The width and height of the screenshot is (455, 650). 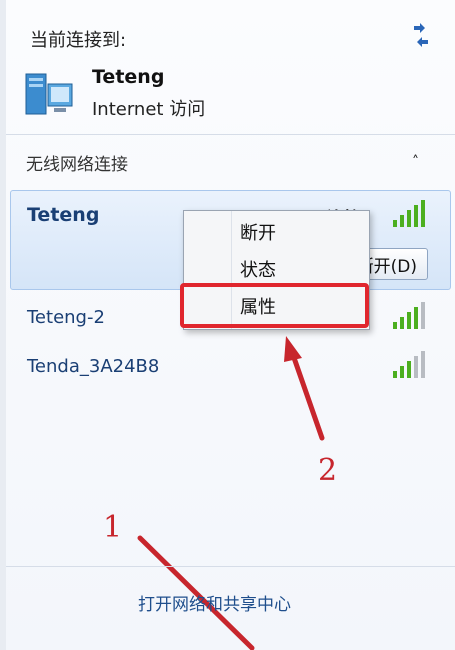 I want to click on annotation-number-2: 2, so click(x=328, y=470).